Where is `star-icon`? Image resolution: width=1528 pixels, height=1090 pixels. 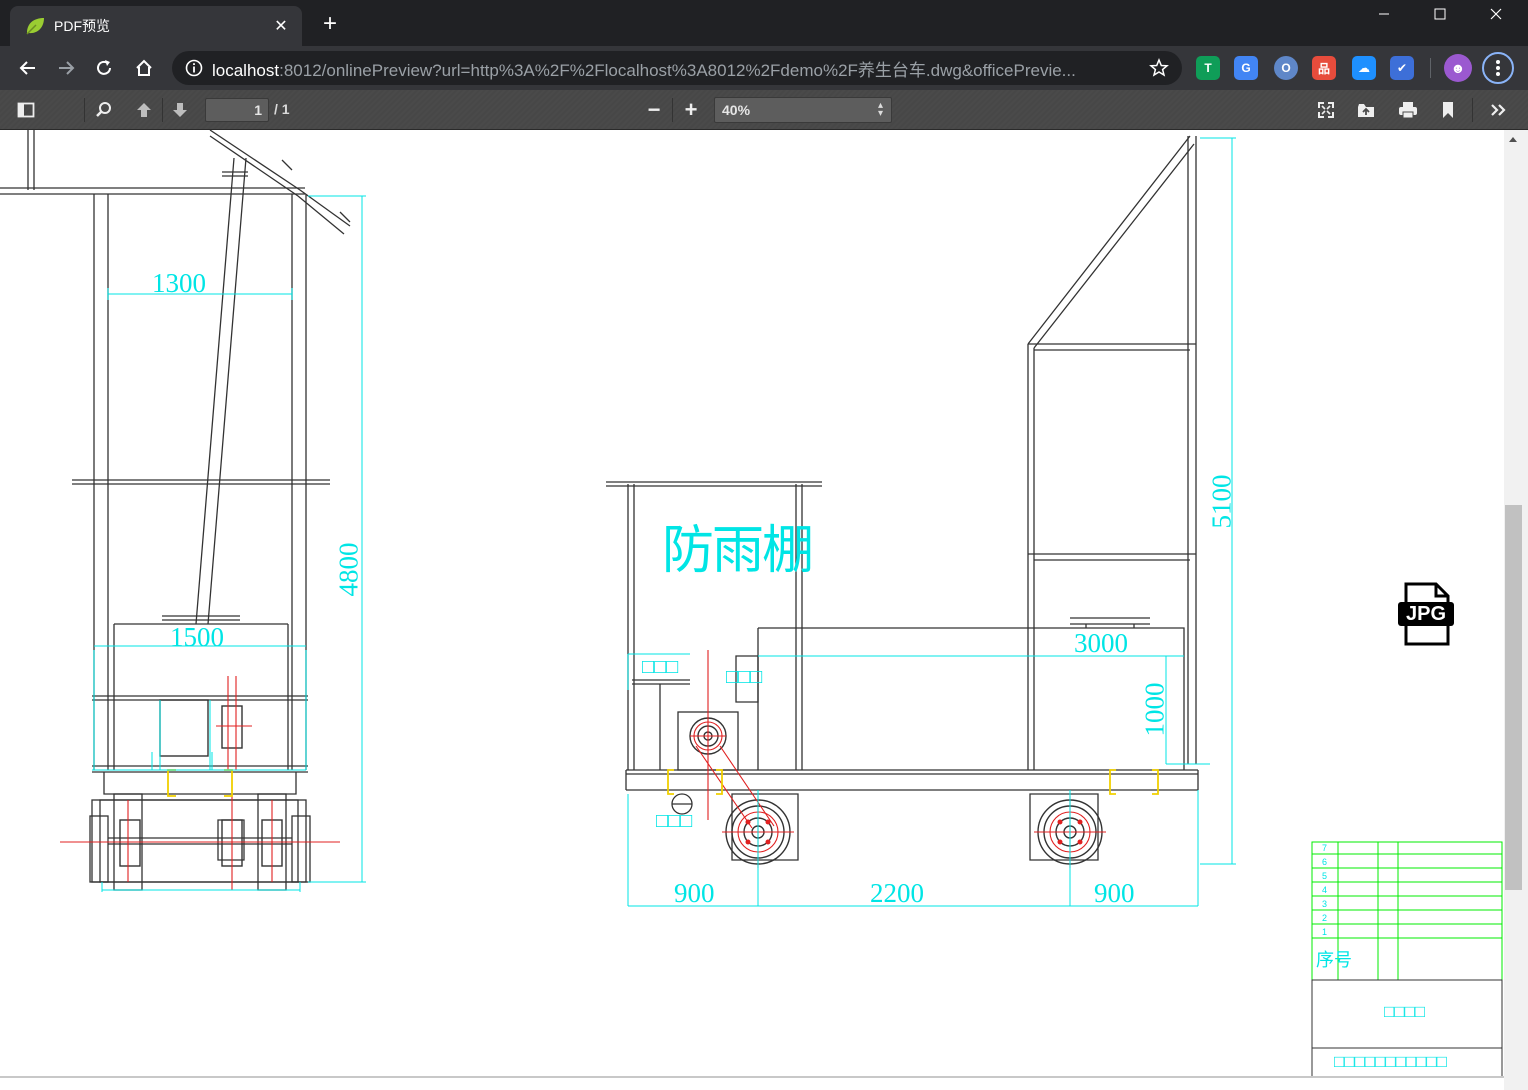
star-icon is located at coordinates (1159, 67).